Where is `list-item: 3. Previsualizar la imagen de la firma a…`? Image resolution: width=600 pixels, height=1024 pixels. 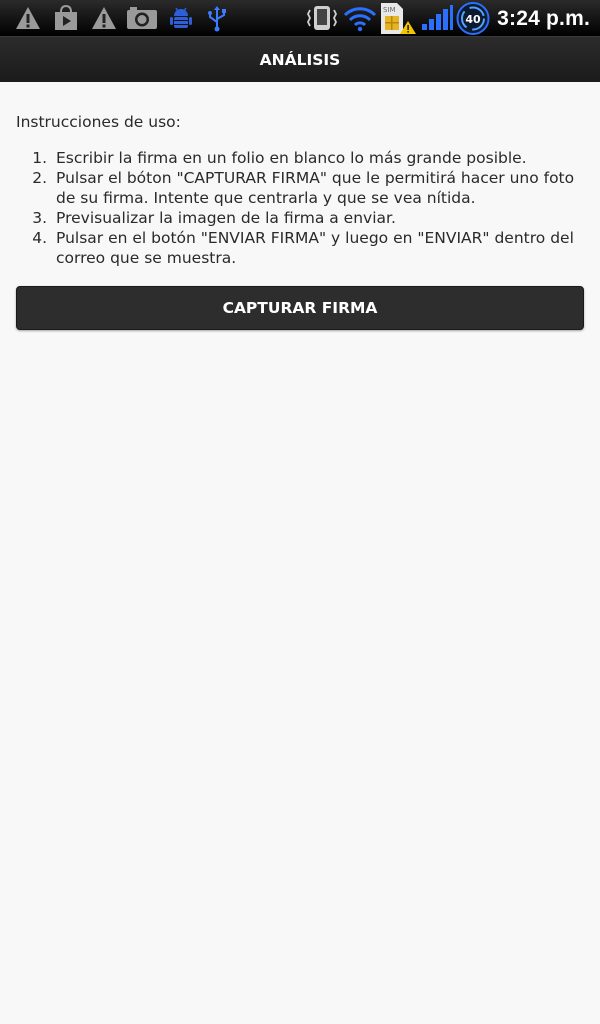 list-item: 3. Previsualizar la imagen de la firma a… is located at coordinates (300, 218).